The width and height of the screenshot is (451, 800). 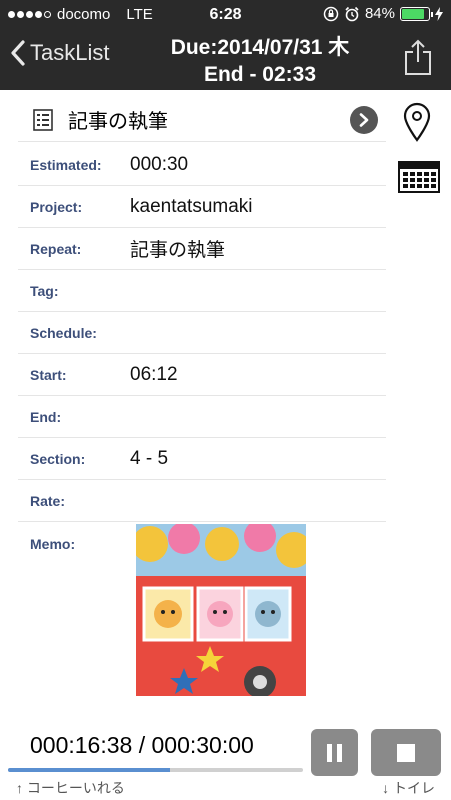 I want to click on field-label: Repeat:, so click(x=56, y=248).